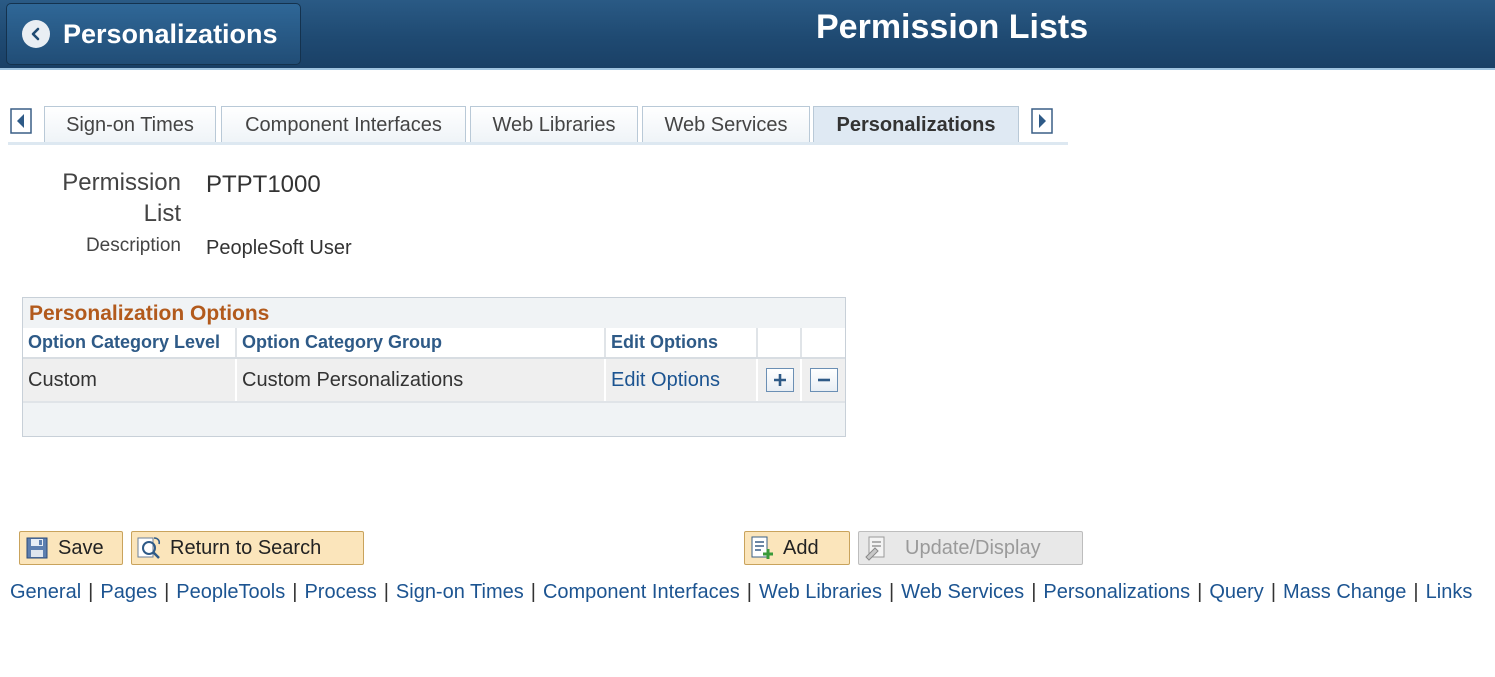 The image size is (1495, 677). Describe the element at coordinates (460, 592) in the screenshot. I see `footer-link-sign-on-times: Sign-on Times` at that location.